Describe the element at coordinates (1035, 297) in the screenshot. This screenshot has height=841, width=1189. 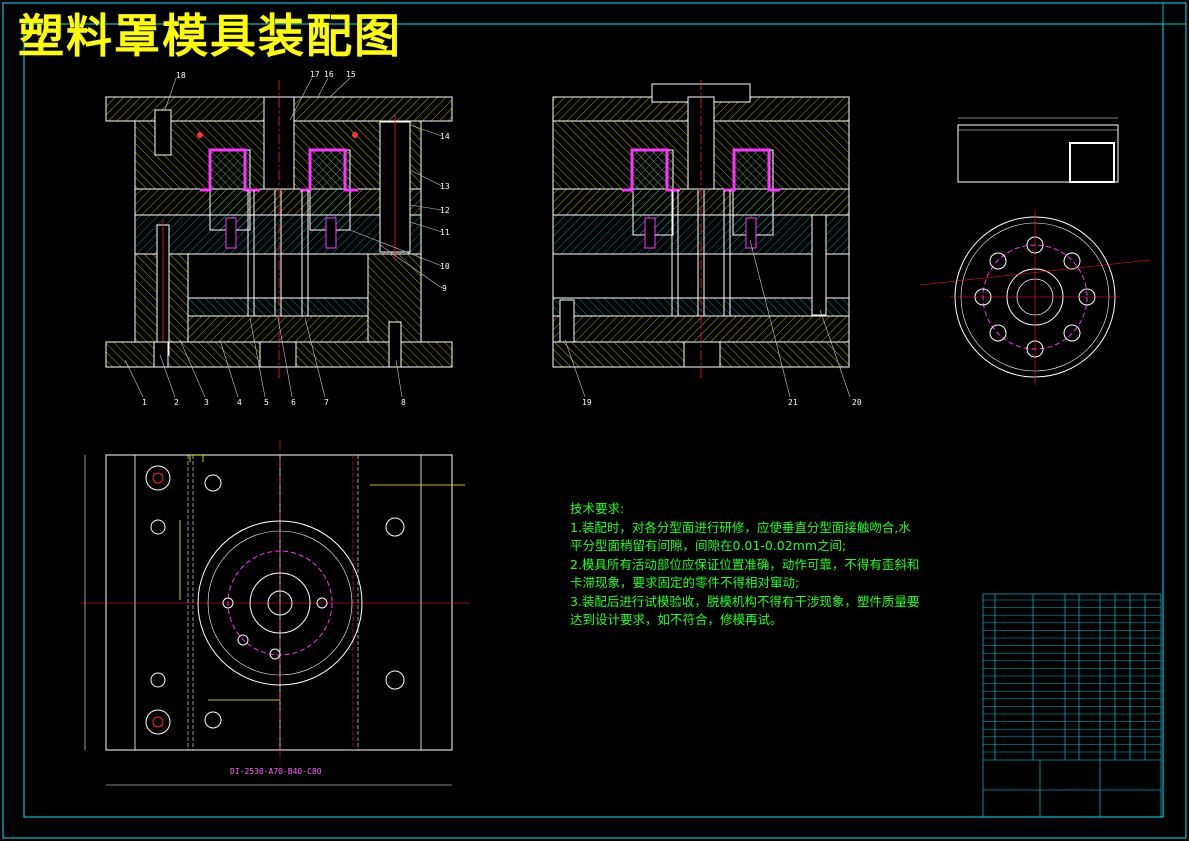
I see `part-plan-view` at that location.